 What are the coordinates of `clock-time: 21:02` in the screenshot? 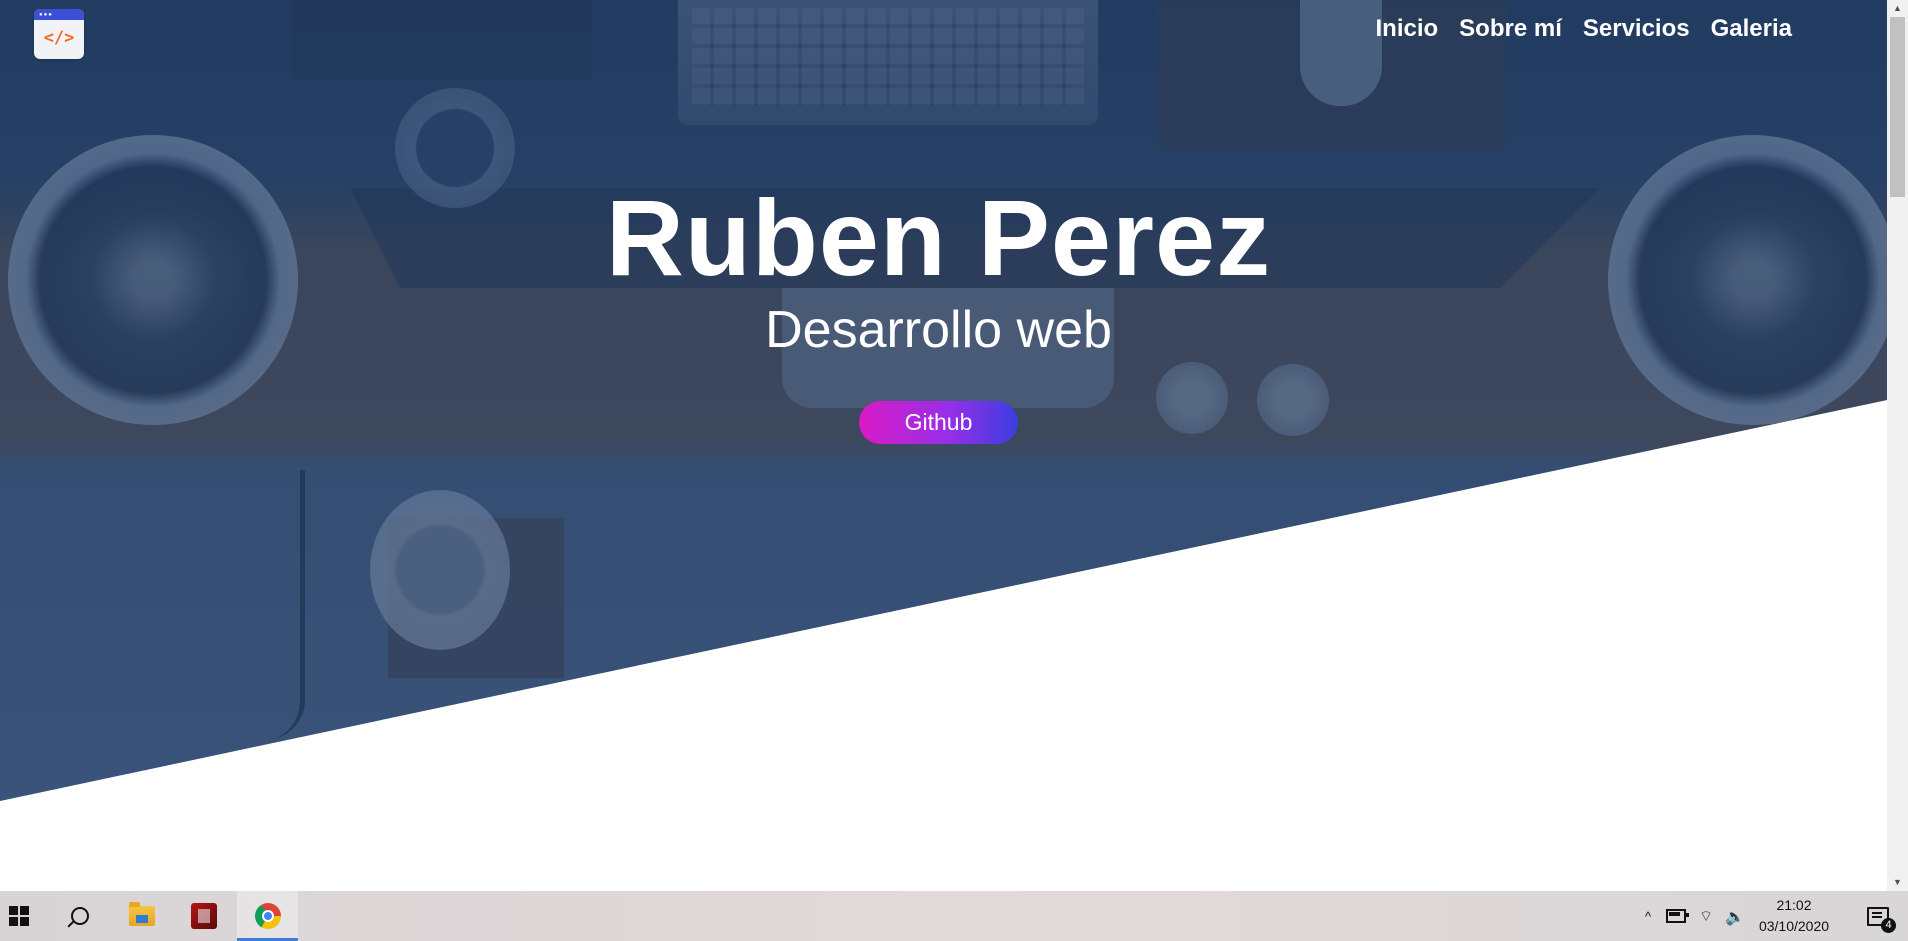 It's located at (1794, 905).